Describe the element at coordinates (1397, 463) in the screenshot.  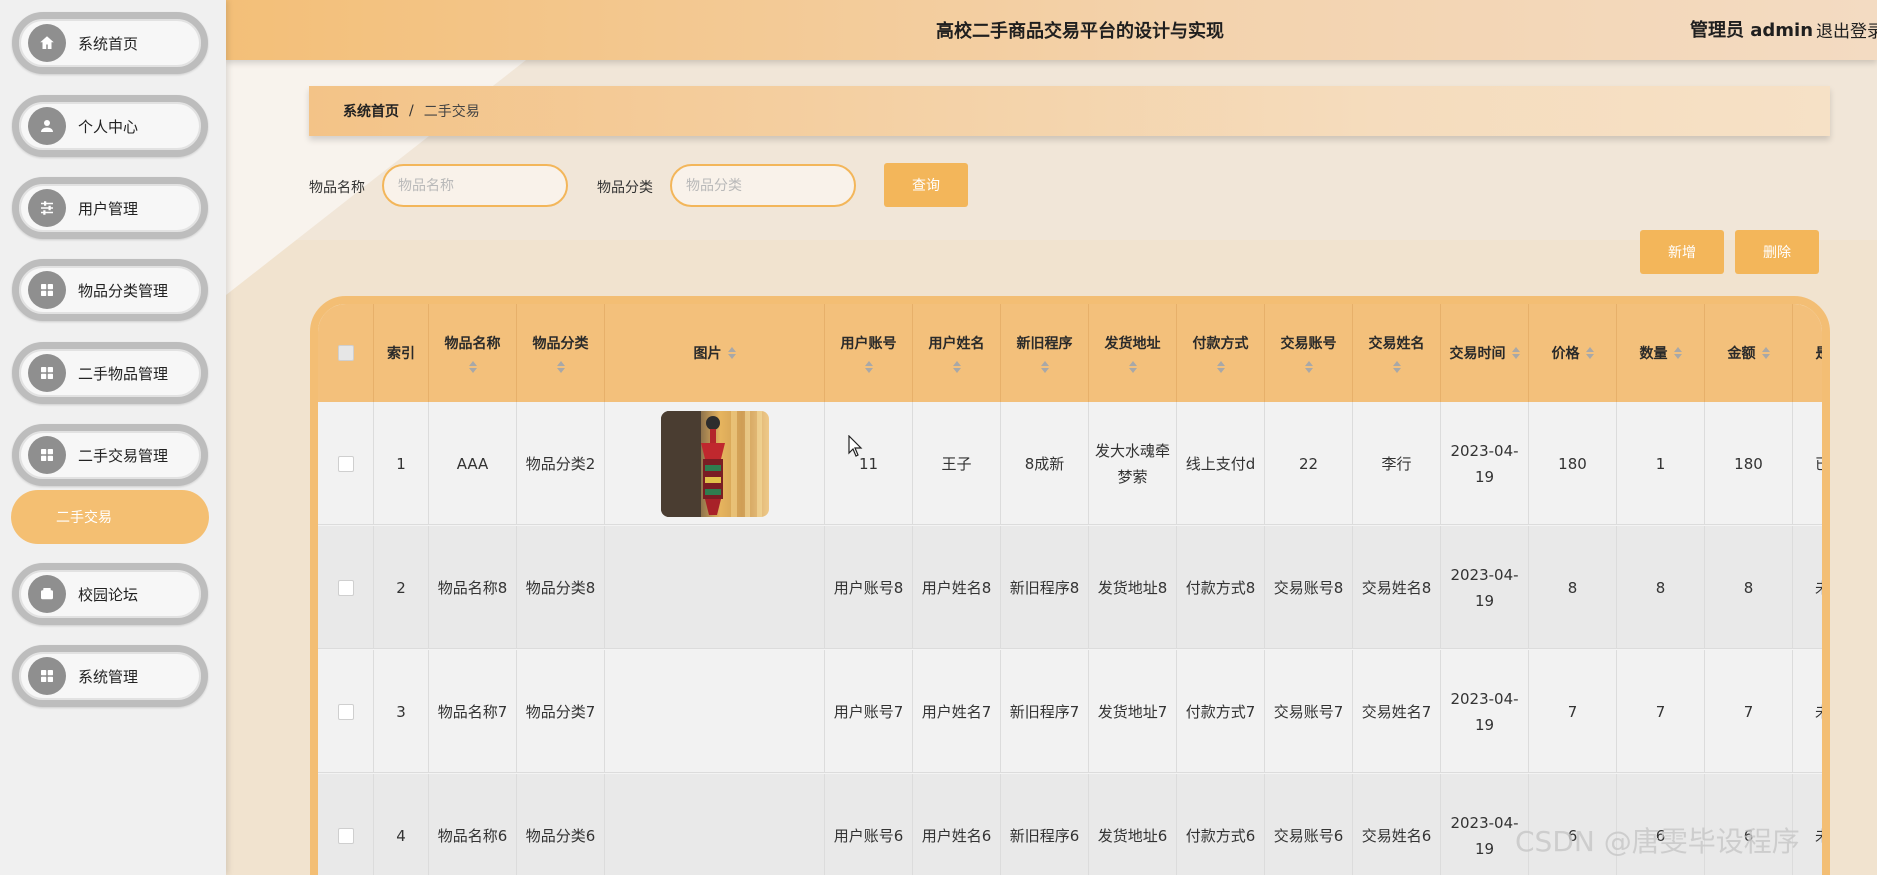
I see `table-cell: 李行` at that location.